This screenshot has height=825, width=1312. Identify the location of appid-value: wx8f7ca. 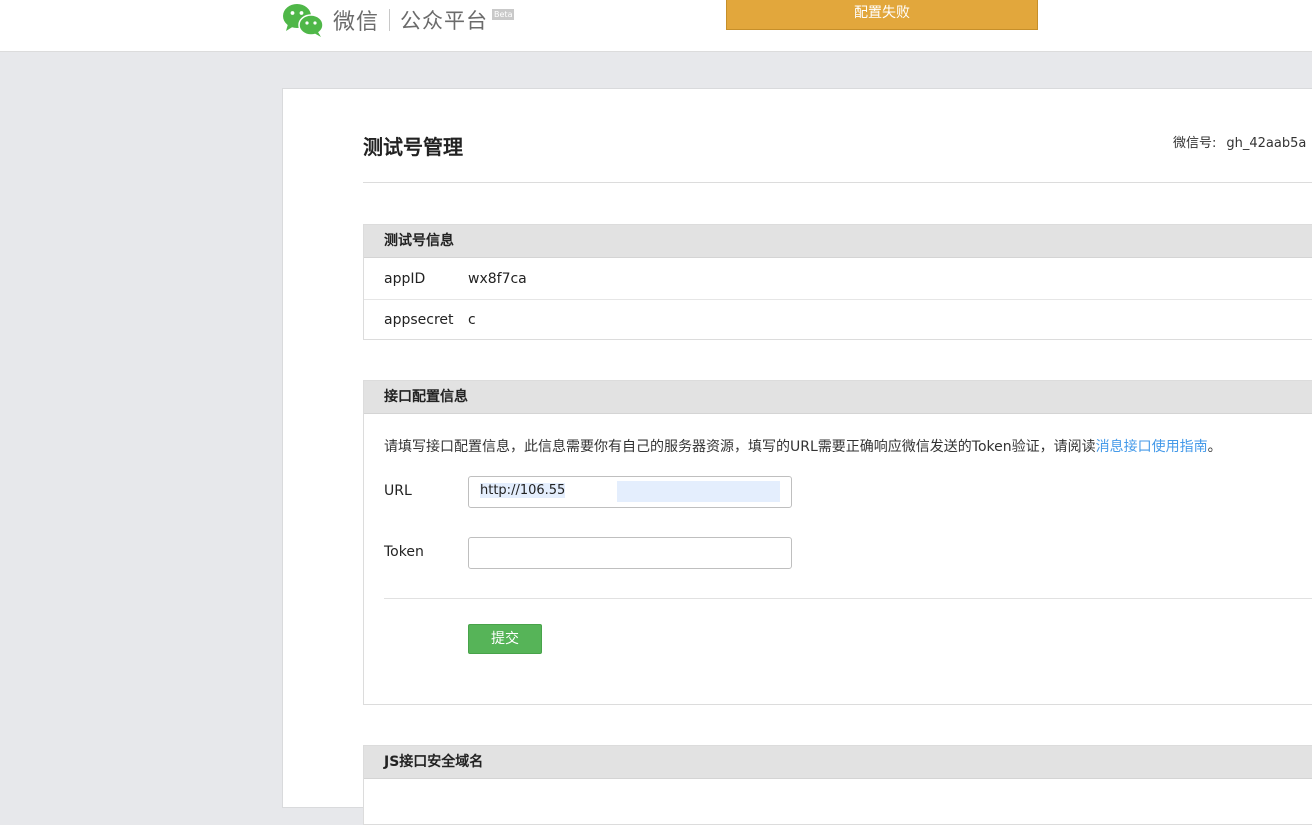
(497, 279).